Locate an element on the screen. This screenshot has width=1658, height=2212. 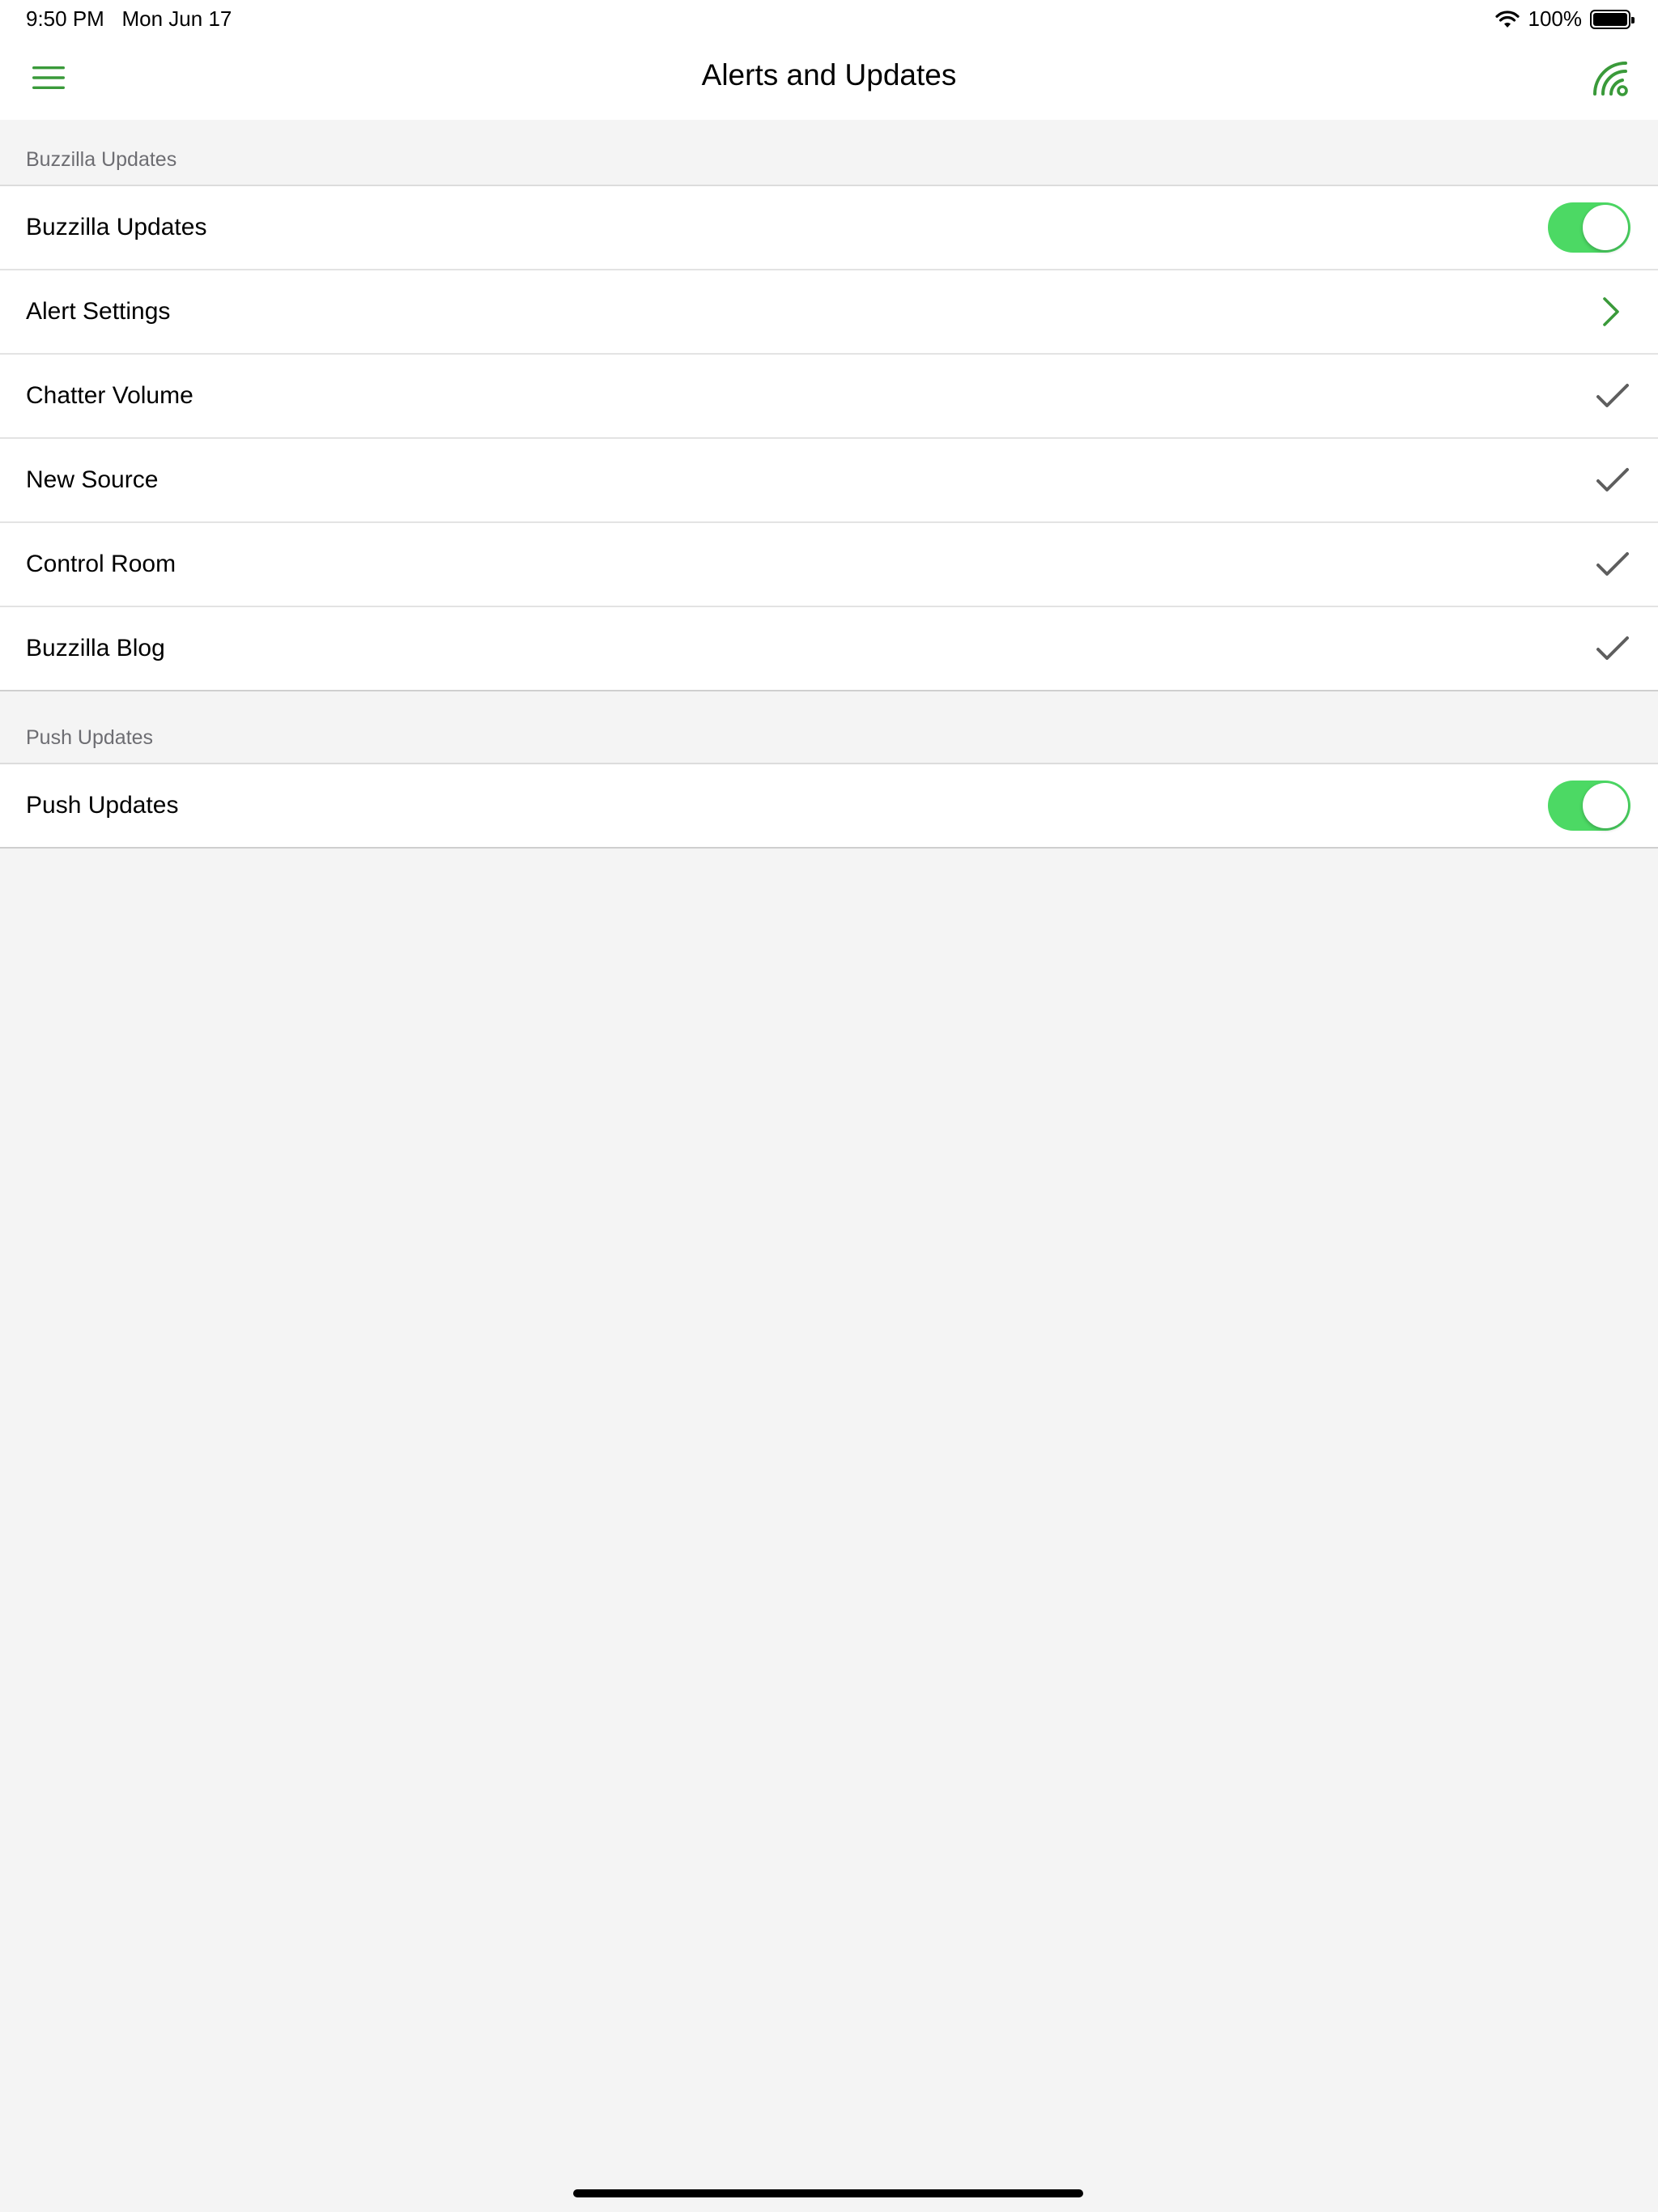
row-label: Buzzilla Updates is located at coordinates (116, 227).